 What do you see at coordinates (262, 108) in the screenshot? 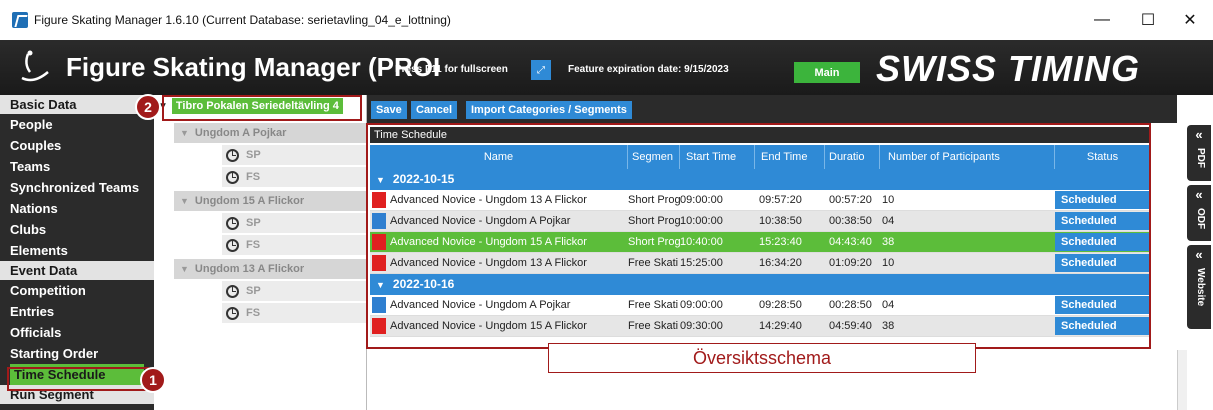
I see `annotation-highlight-competition` at bounding box center [262, 108].